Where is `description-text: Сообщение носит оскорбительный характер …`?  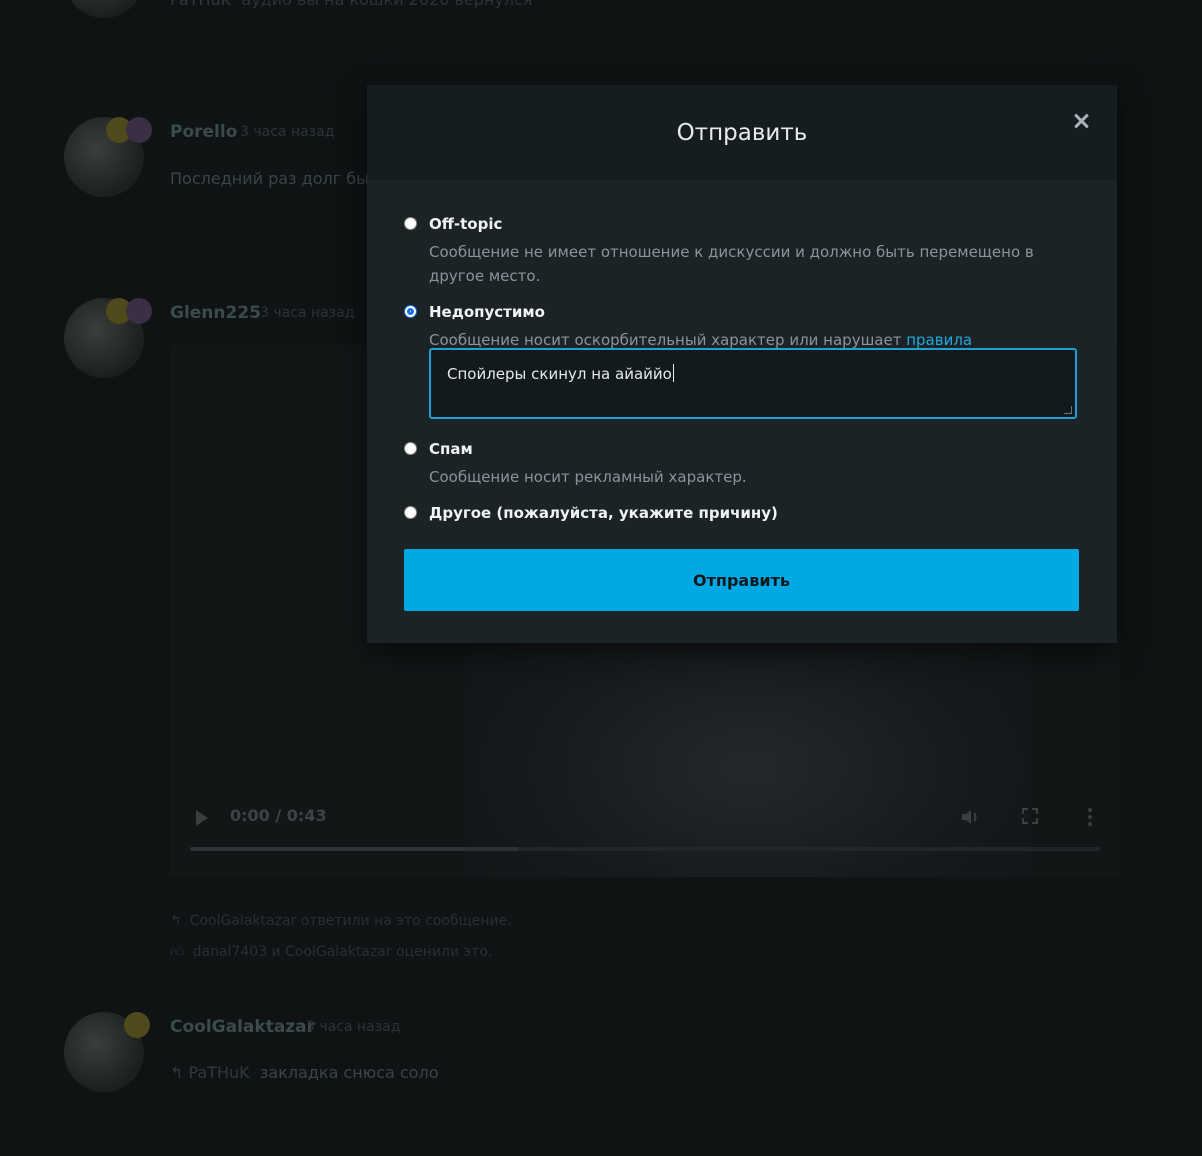 description-text: Сообщение носит оскорбительный характер … is located at coordinates (668, 340).